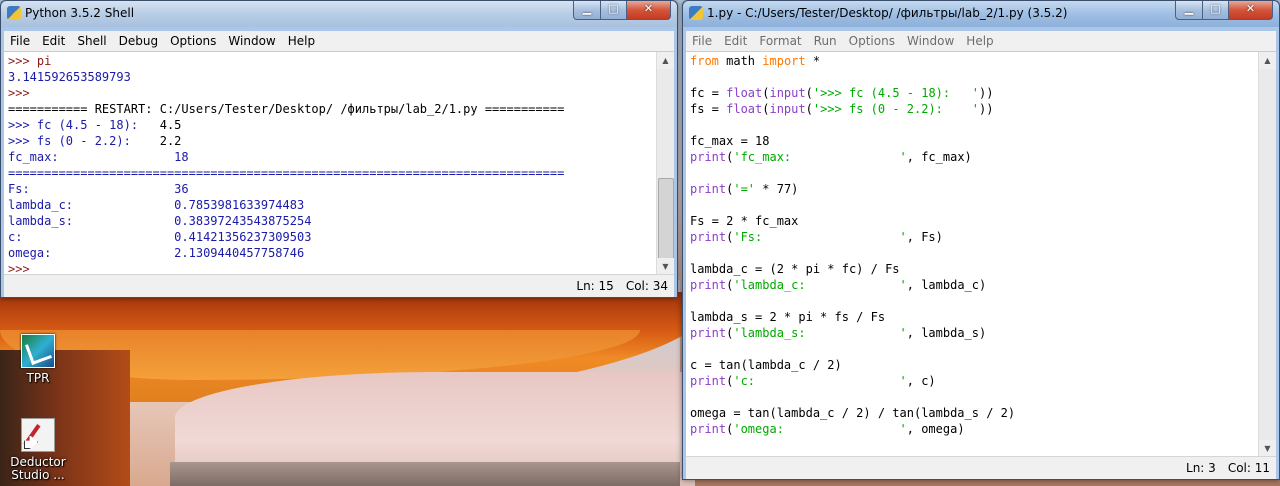 This screenshot has width=1280, height=486. What do you see at coordinates (852, 141) in the screenshot?
I see `code-line: fc_max = 18` at bounding box center [852, 141].